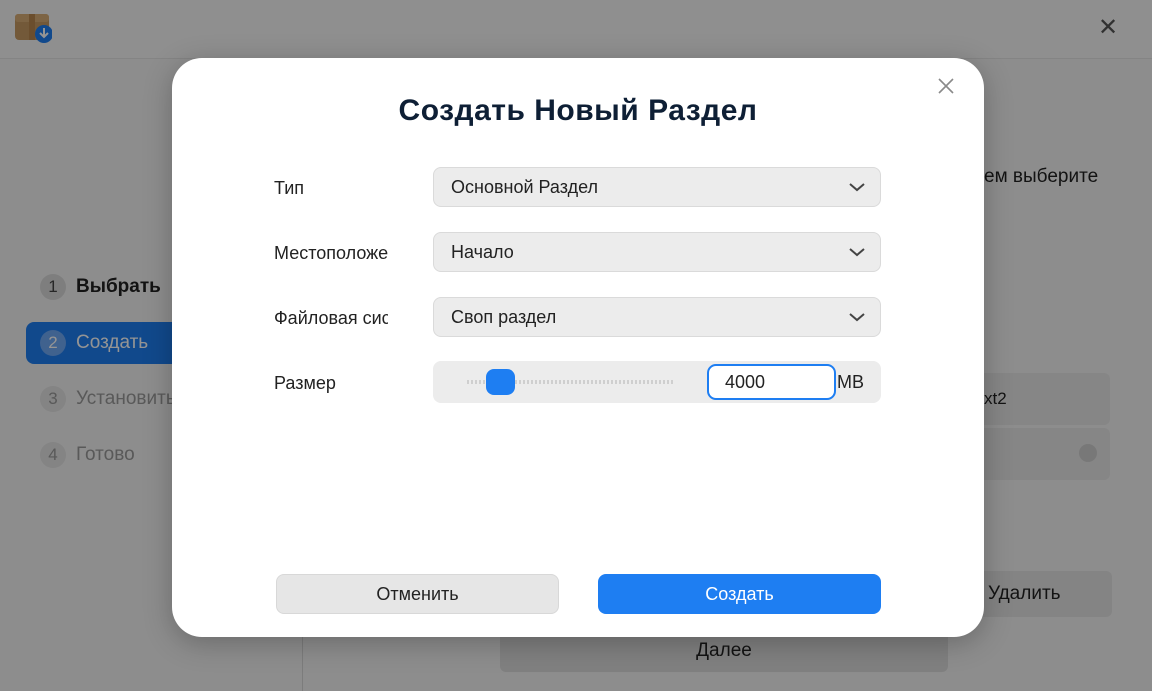 Image resolution: width=1152 pixels, height=691 pixels. Describe the element at coordinates (305, 383) in the screenshot. I see `size-label: Размер` at that location.